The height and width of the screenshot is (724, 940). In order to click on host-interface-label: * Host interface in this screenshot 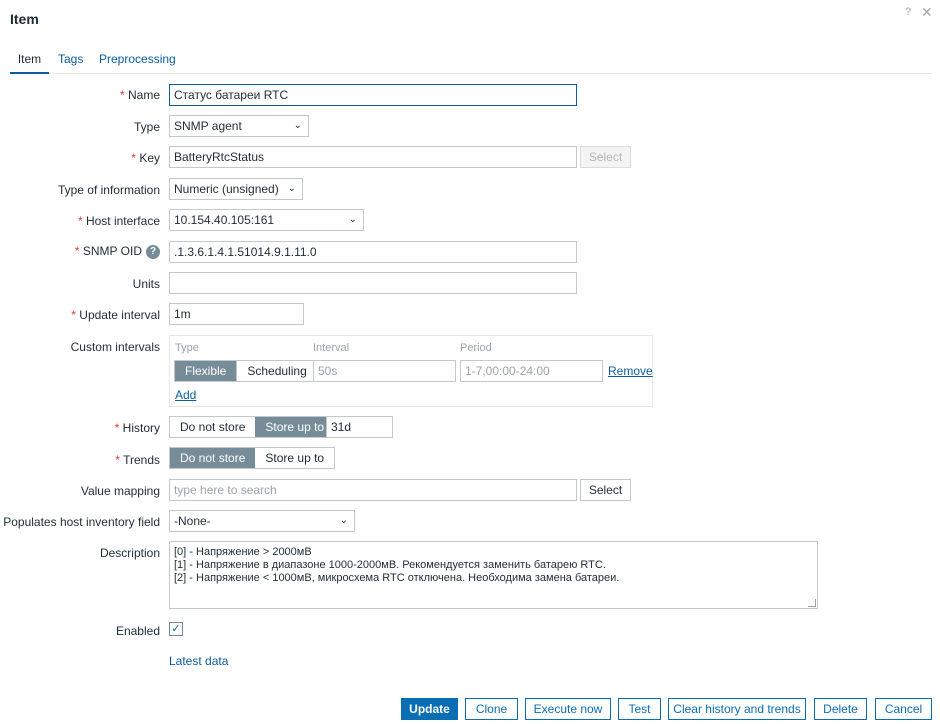, I will do `click(80, 221)`.